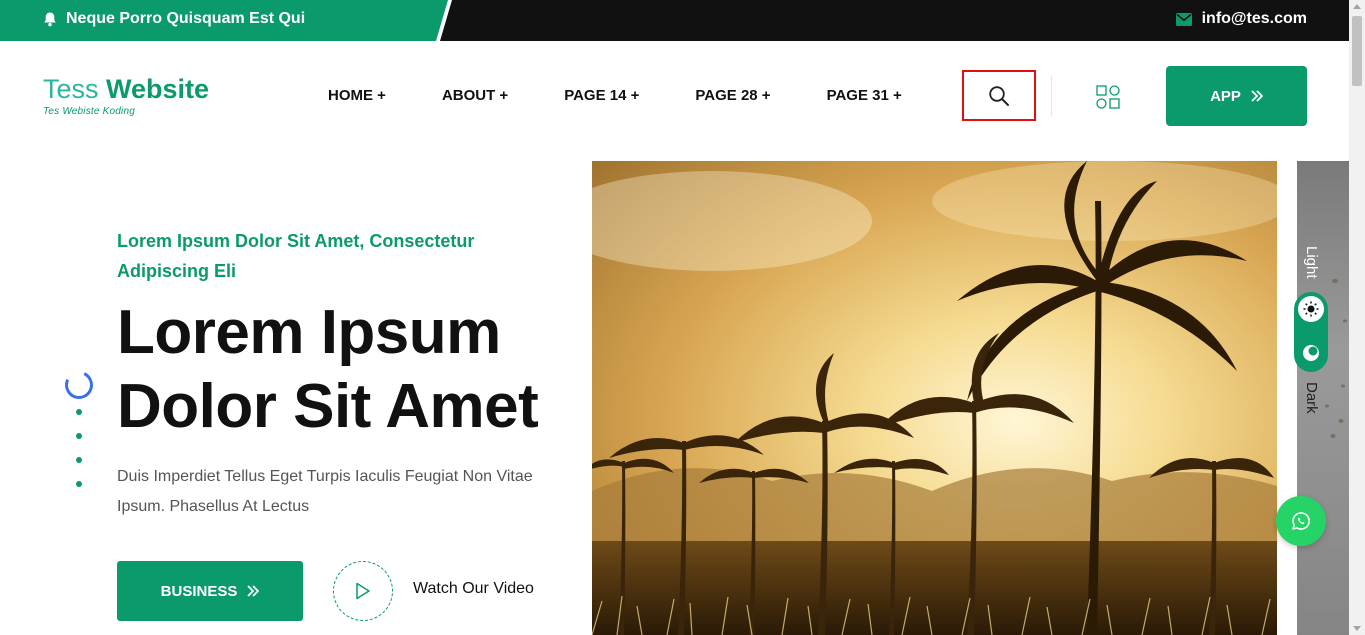 The image size is (1365, 635). I want to click on whatsapp-icon, so click(1301, 521).